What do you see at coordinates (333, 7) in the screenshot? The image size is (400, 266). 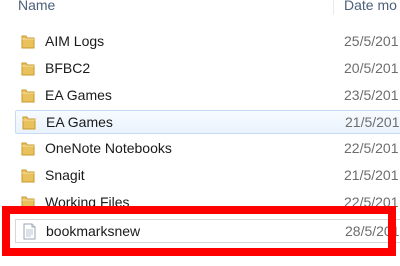 I see `column-divider` at bounding box center [333, 7].